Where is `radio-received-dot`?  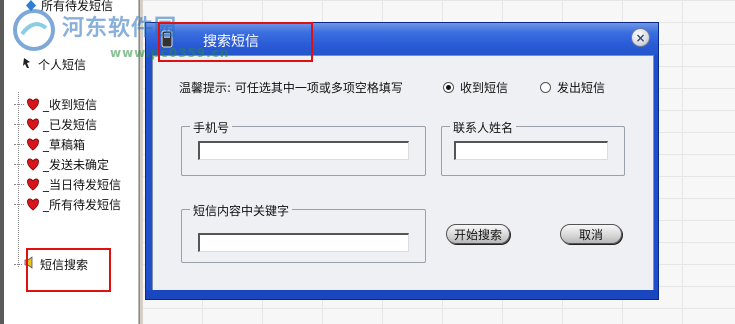
radio-received-dot is located at coordinates (448, 87).